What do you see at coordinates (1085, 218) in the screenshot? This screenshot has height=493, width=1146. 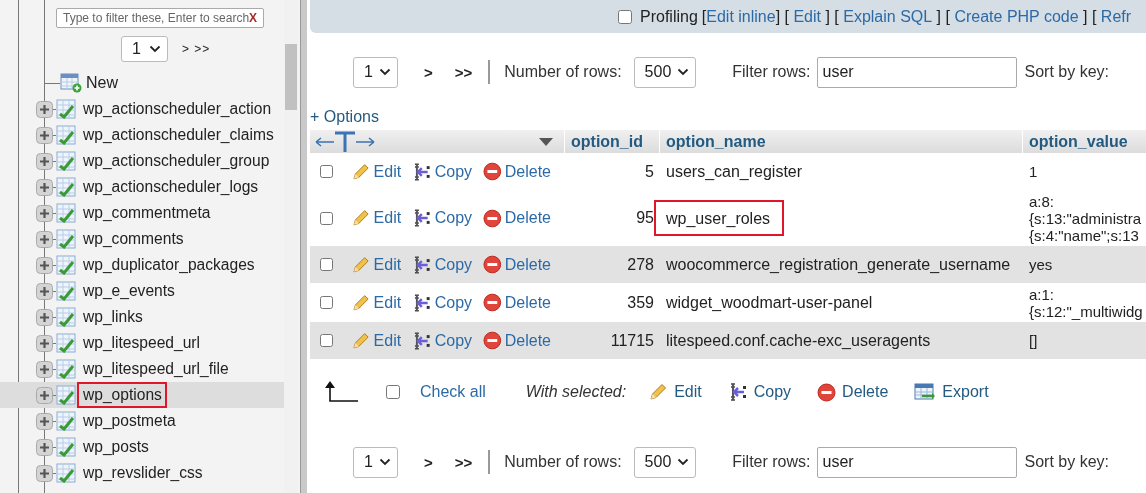 I see `table-cell: {s:13:"administra` at bounding box center [1085, 218].